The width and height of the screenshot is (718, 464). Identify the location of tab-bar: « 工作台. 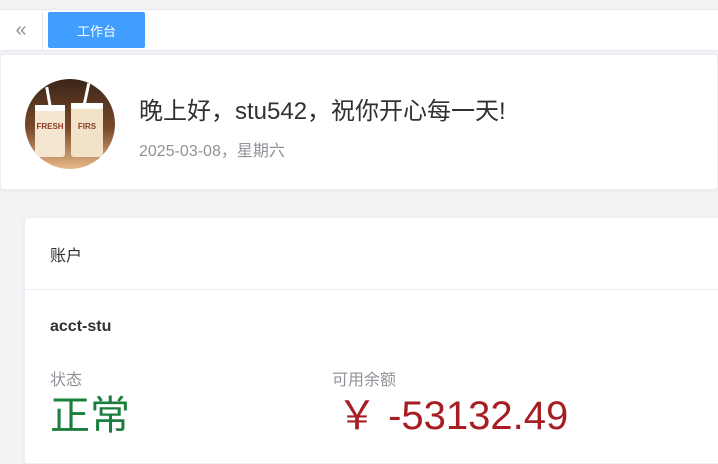
(359, 30).